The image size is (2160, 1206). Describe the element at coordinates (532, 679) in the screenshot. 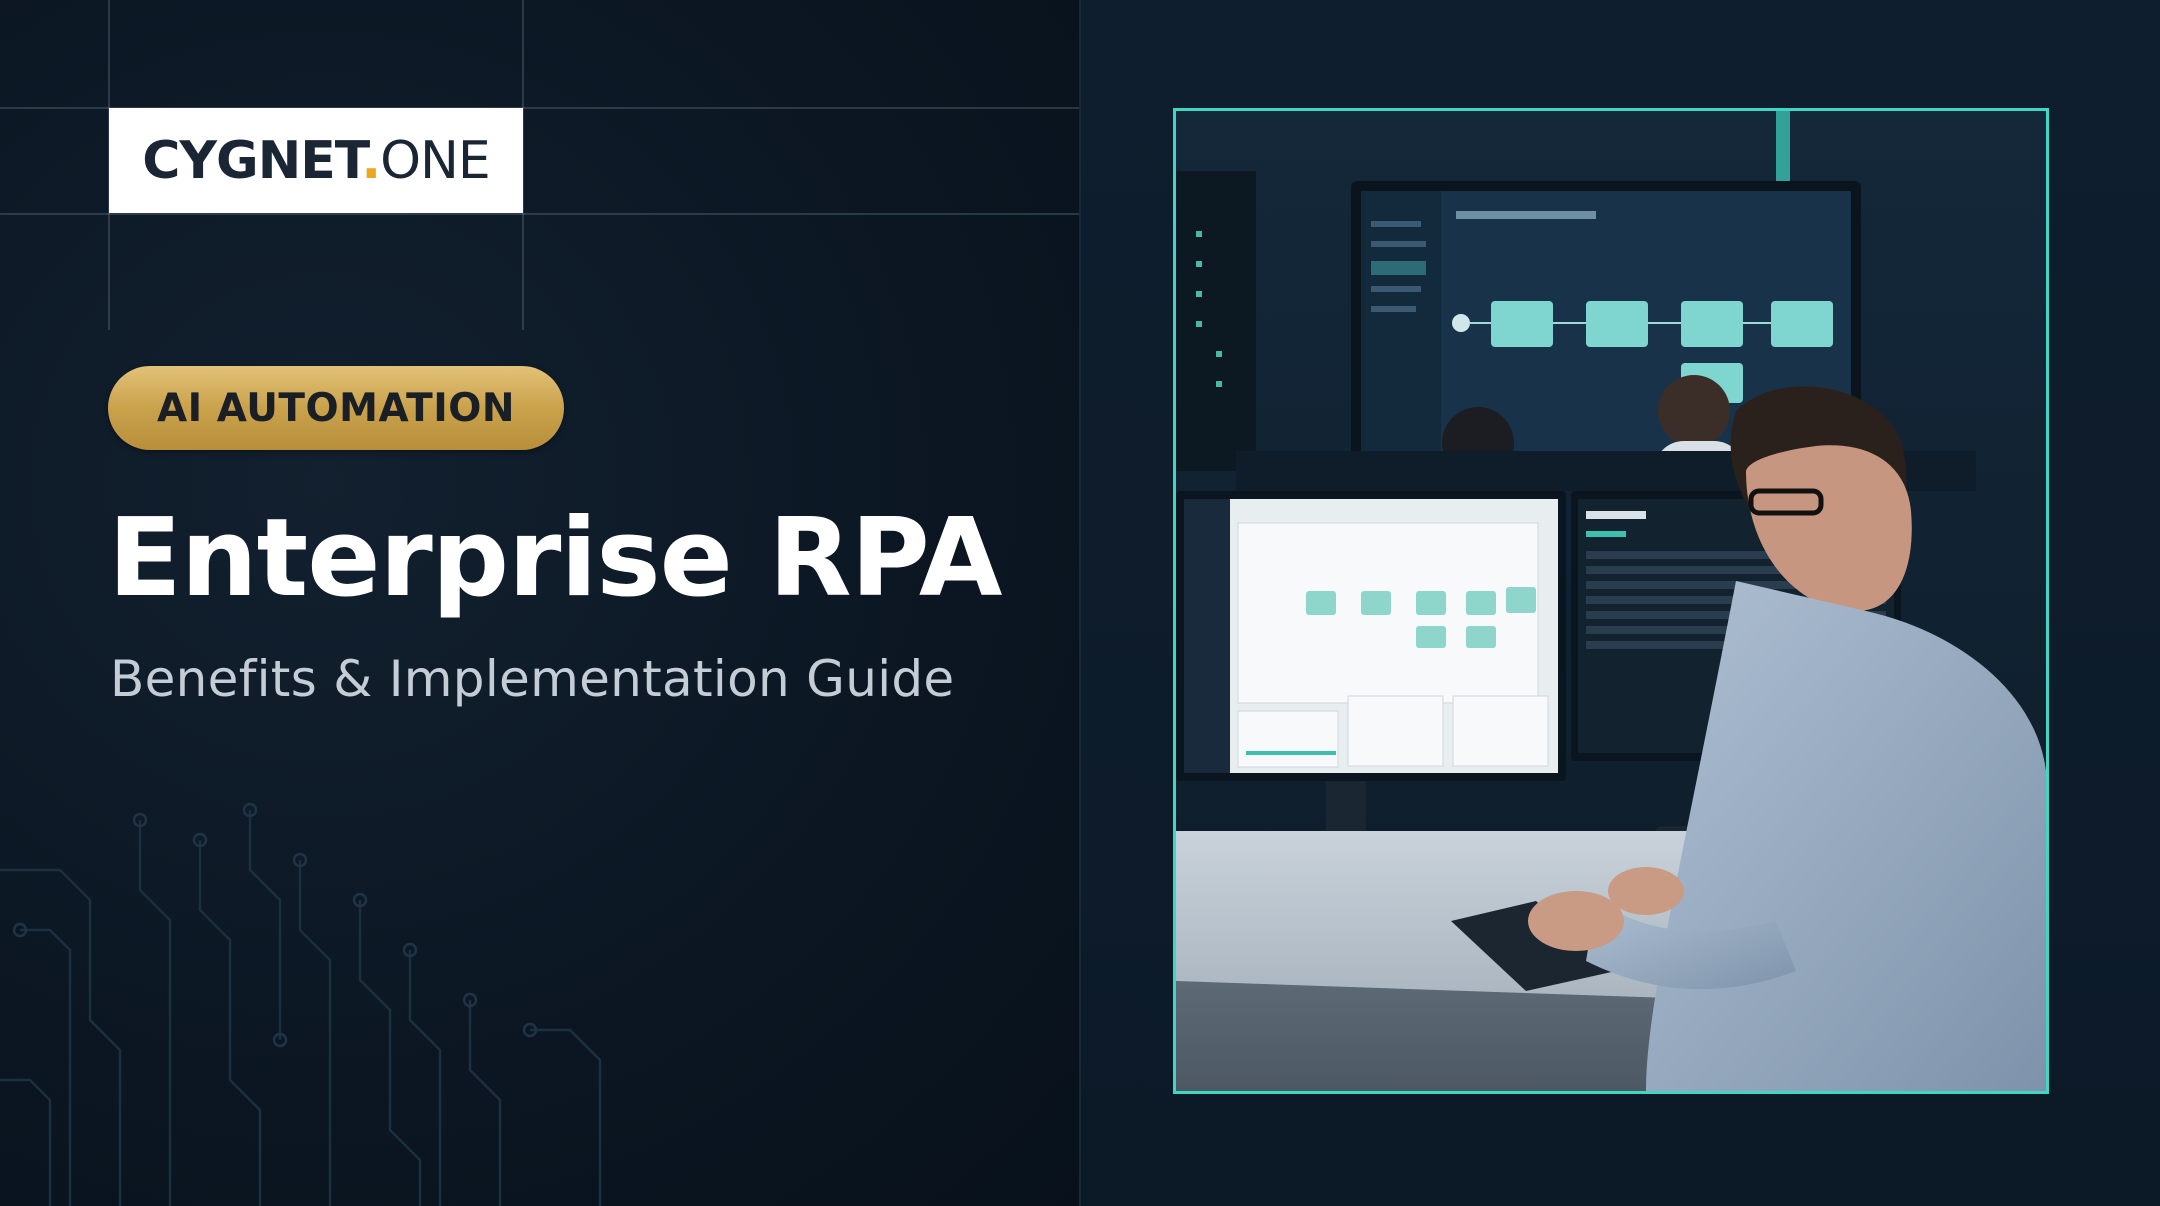

I see `page-subtitle: Benefits & Implementation Guide` at that location.